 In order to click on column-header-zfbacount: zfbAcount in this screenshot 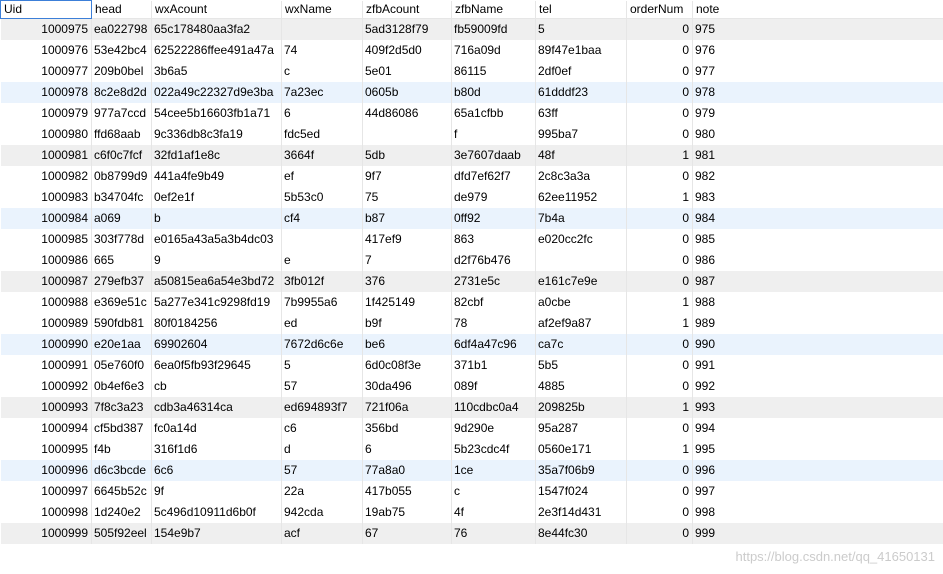, I will do `click(407, 9)`.